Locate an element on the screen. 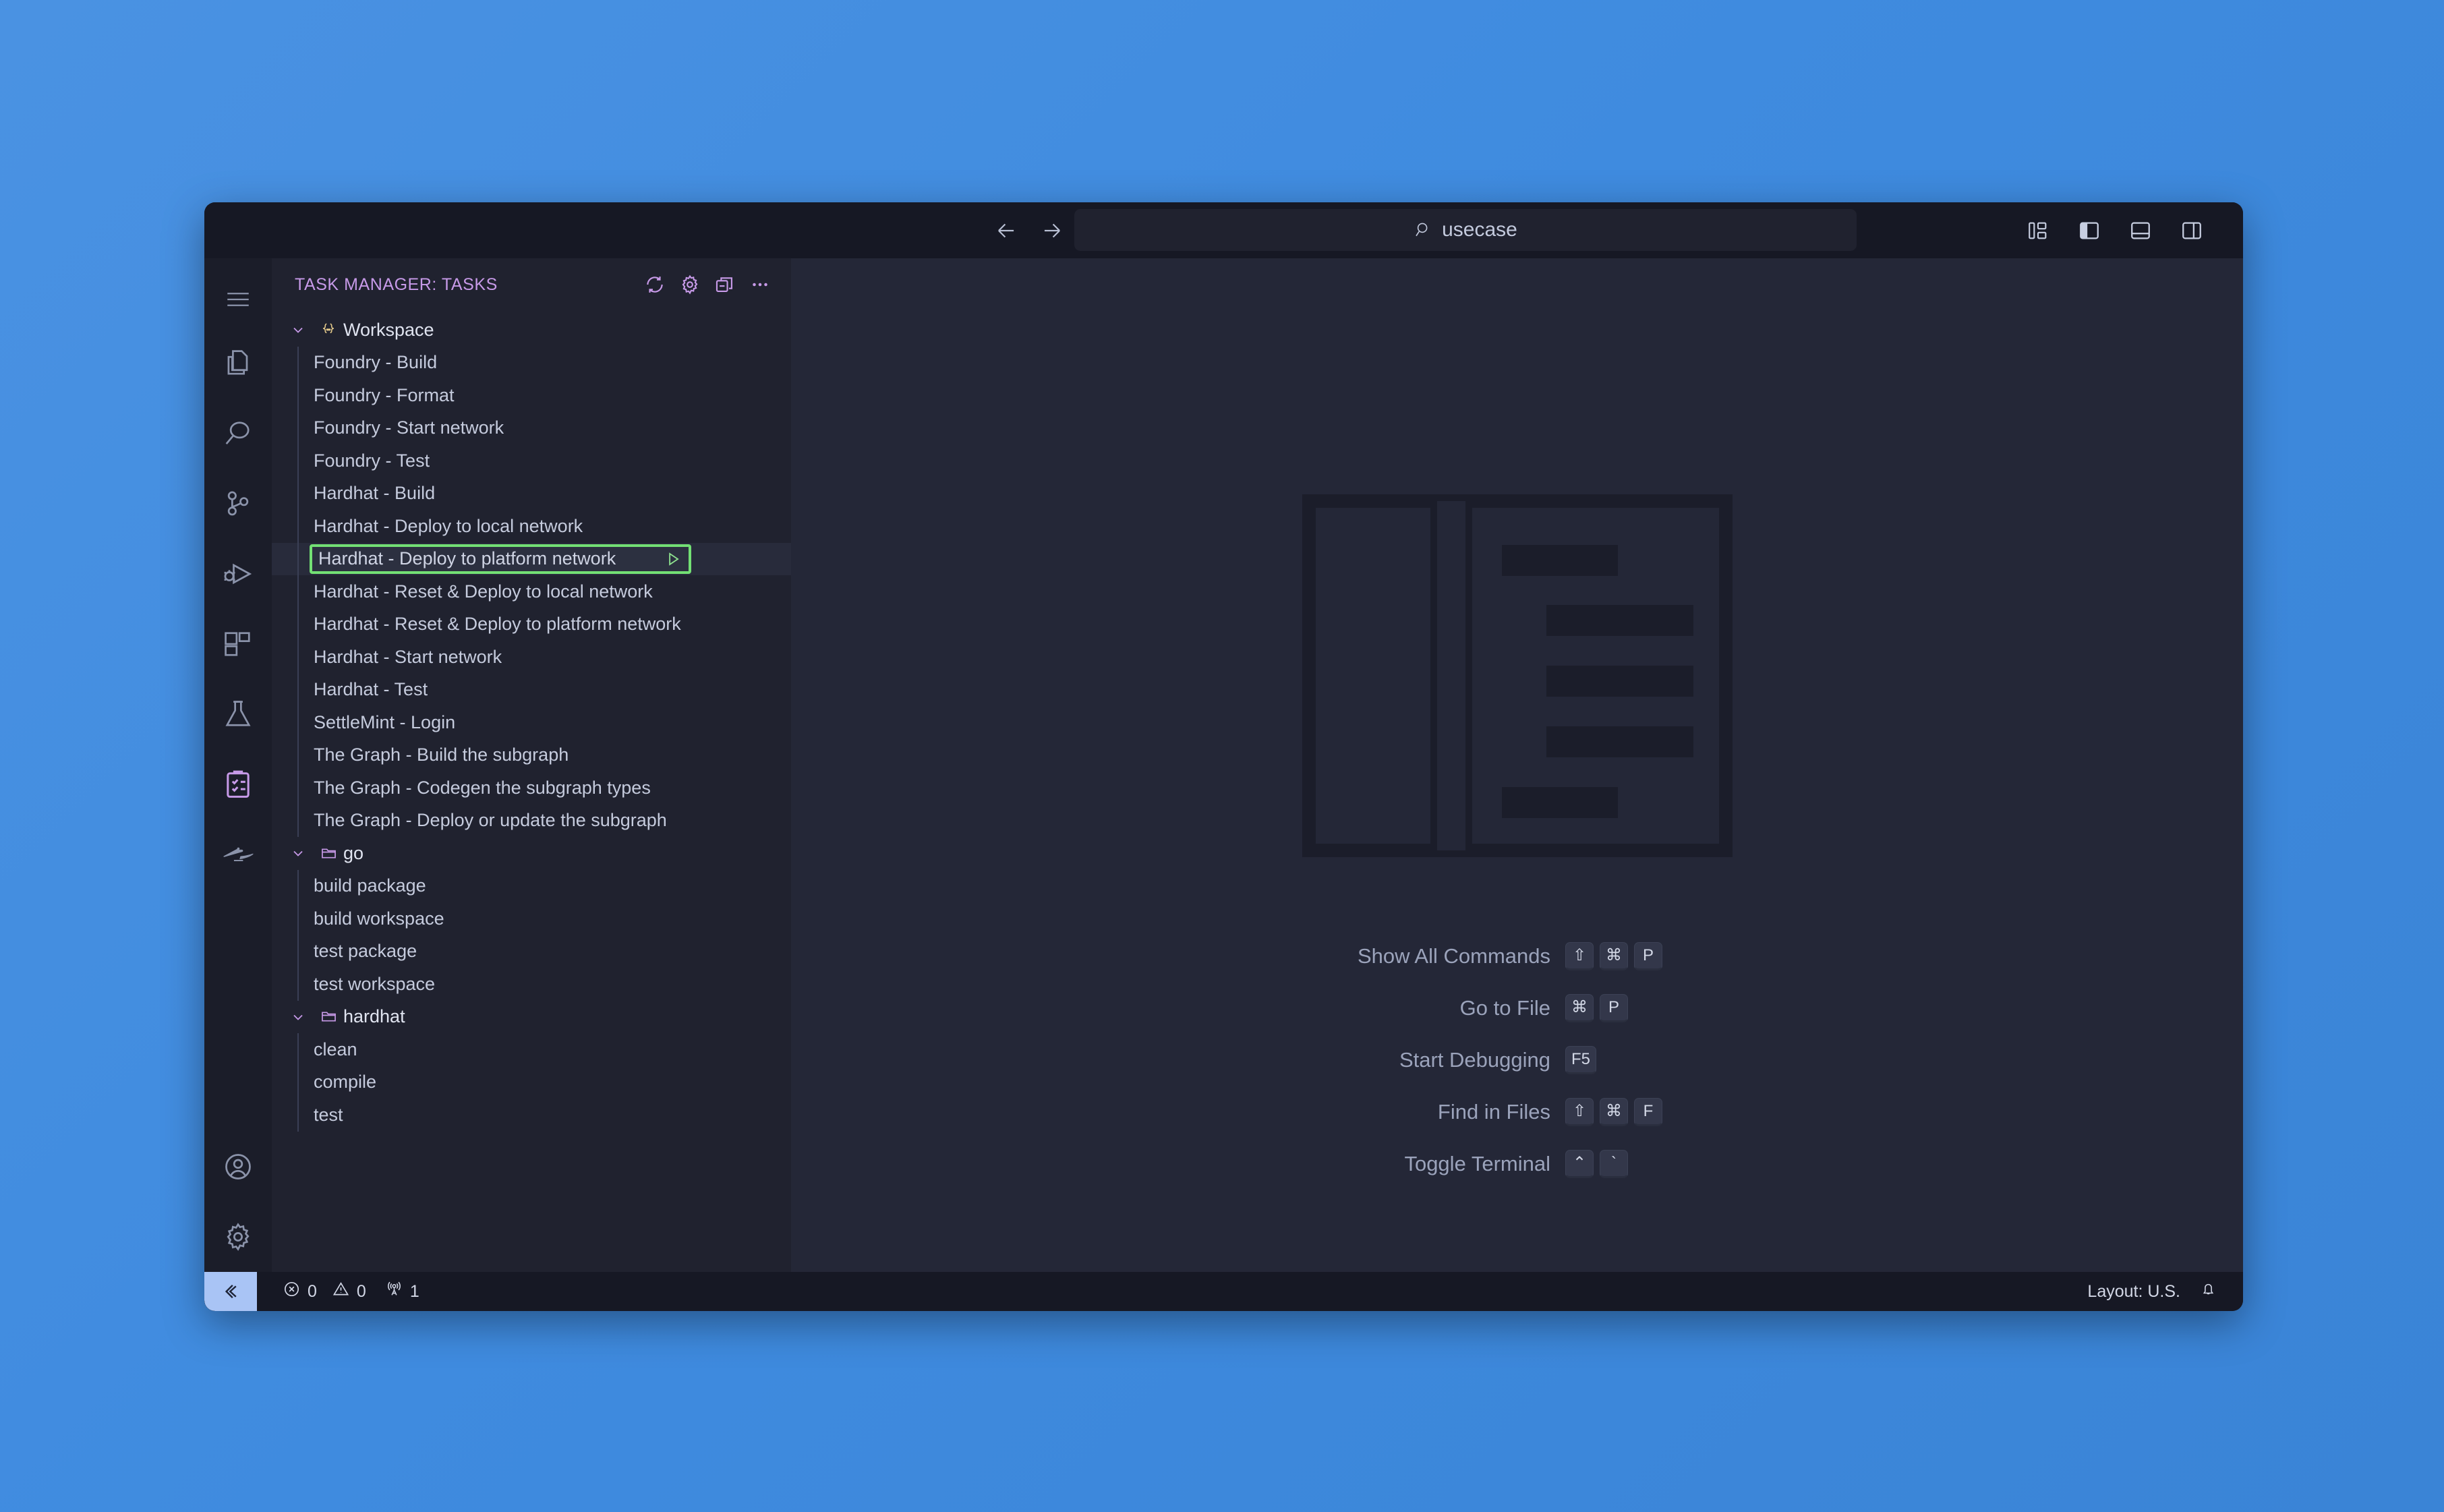 This screenshot has width=2444, height=1512. task-row: clean is located at coordinates (531, 1049).